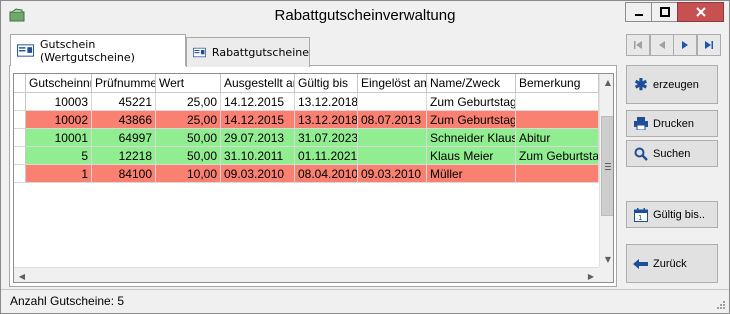 The image size is (730, 314). What do you see at coordinates (124, 83) in the screenshot?
I see `column-header: Prüfnummer` at bounding box center [124, 83].